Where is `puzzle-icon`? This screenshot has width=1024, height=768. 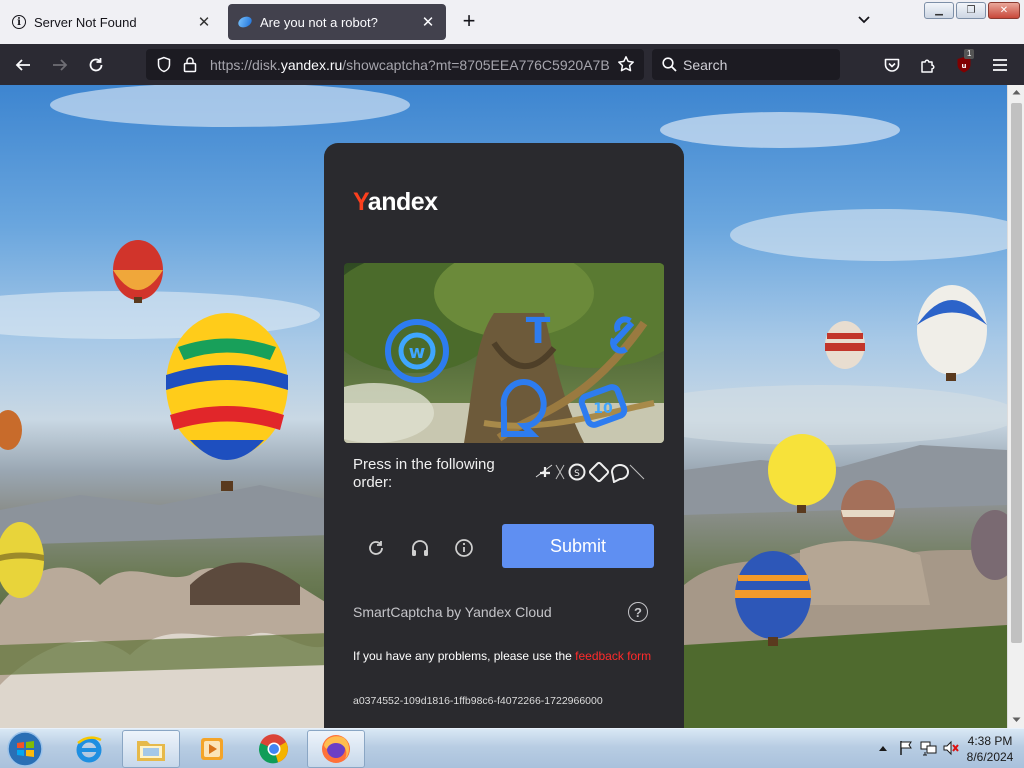
puzzle-icon is located at coordinates (928, 66).